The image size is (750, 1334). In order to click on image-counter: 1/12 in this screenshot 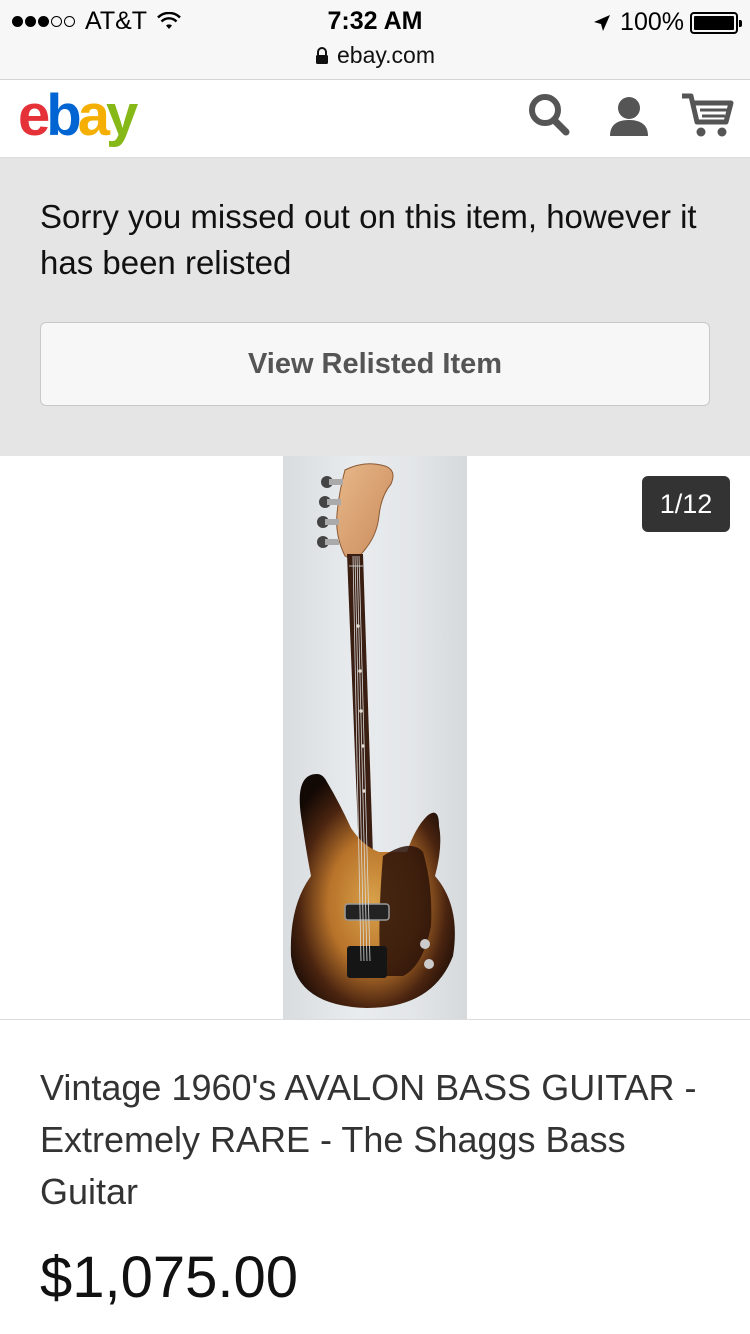, I will do `click(686, 504)`.